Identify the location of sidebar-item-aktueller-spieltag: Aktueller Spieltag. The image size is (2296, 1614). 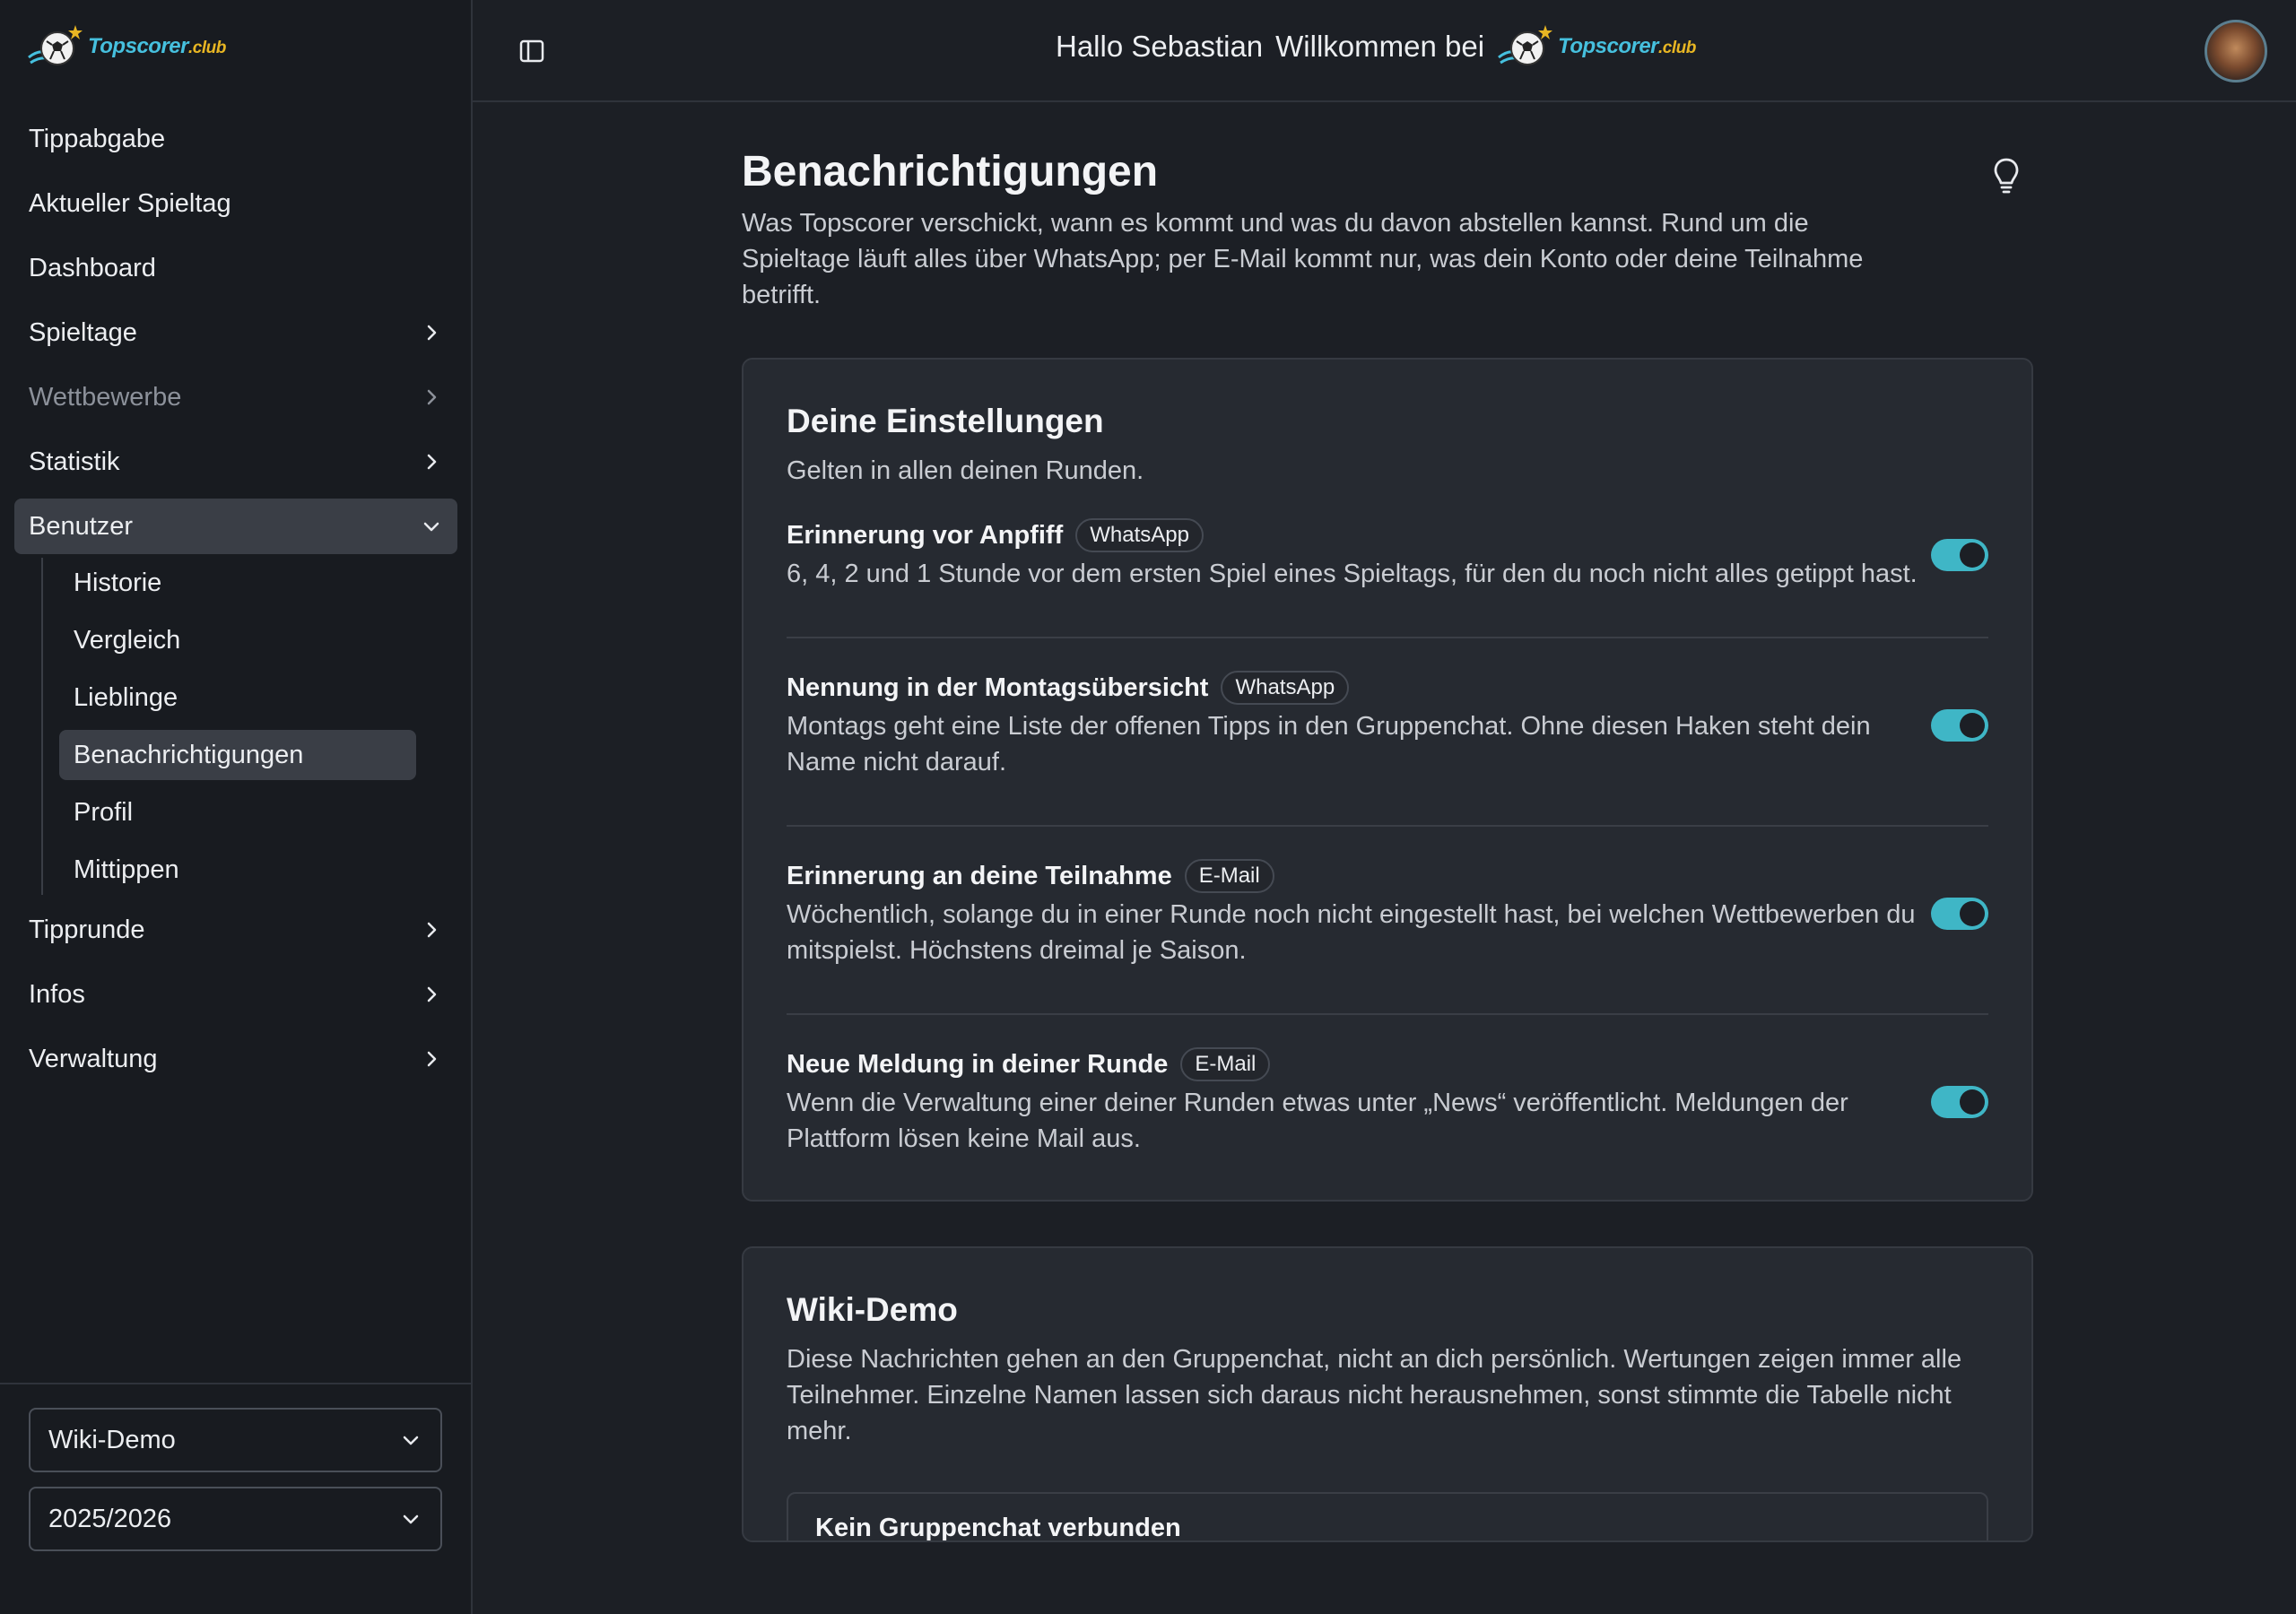
(235, 203).